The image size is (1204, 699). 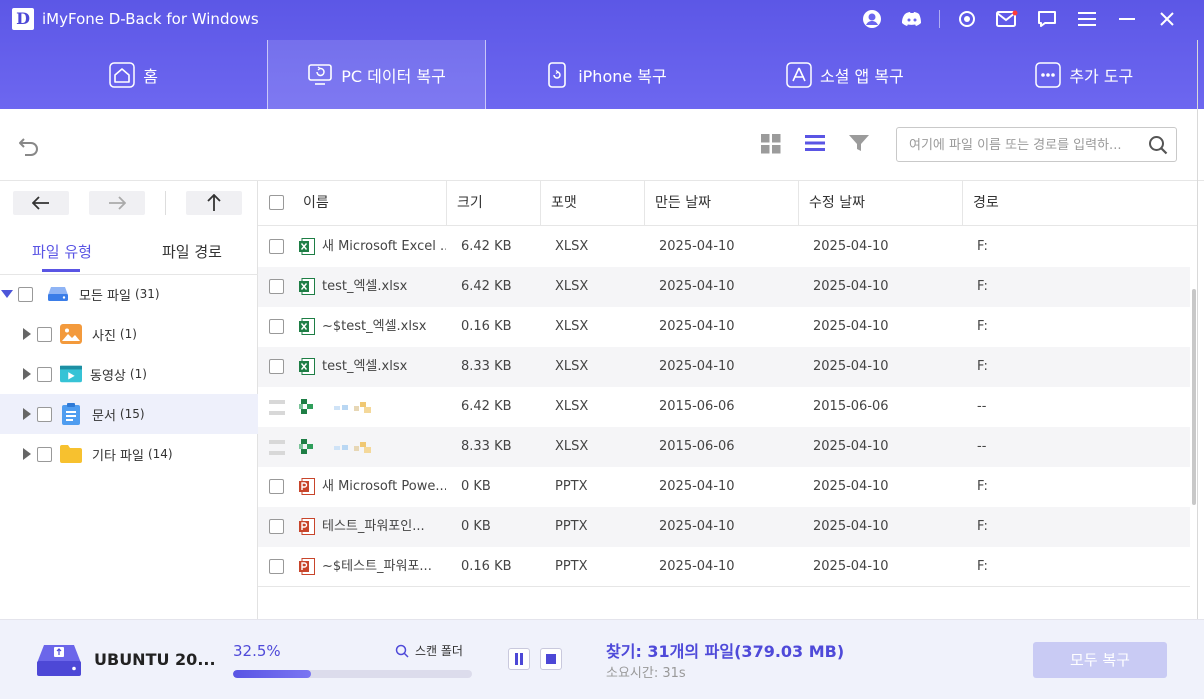 I want to click on grid-view-icon, so click(x=772, y=145).